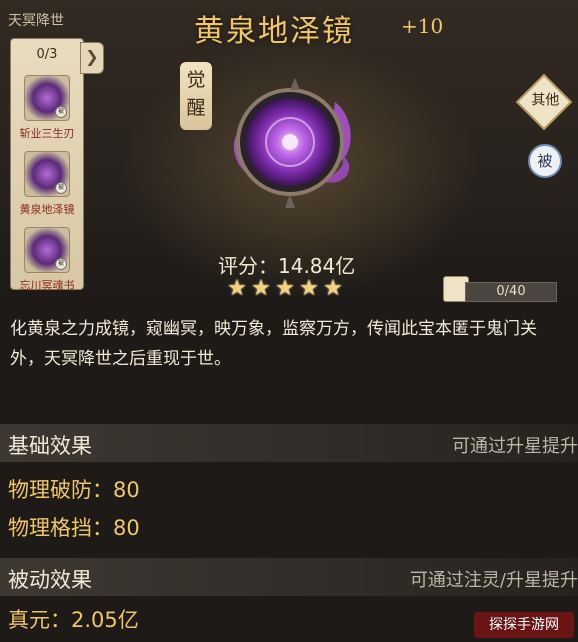 The image size is (578, 642). What do you see at coordinates (36, 21) in the screenshot?
I see `set-title: 天冥降世` at bounding box center [36, 21].